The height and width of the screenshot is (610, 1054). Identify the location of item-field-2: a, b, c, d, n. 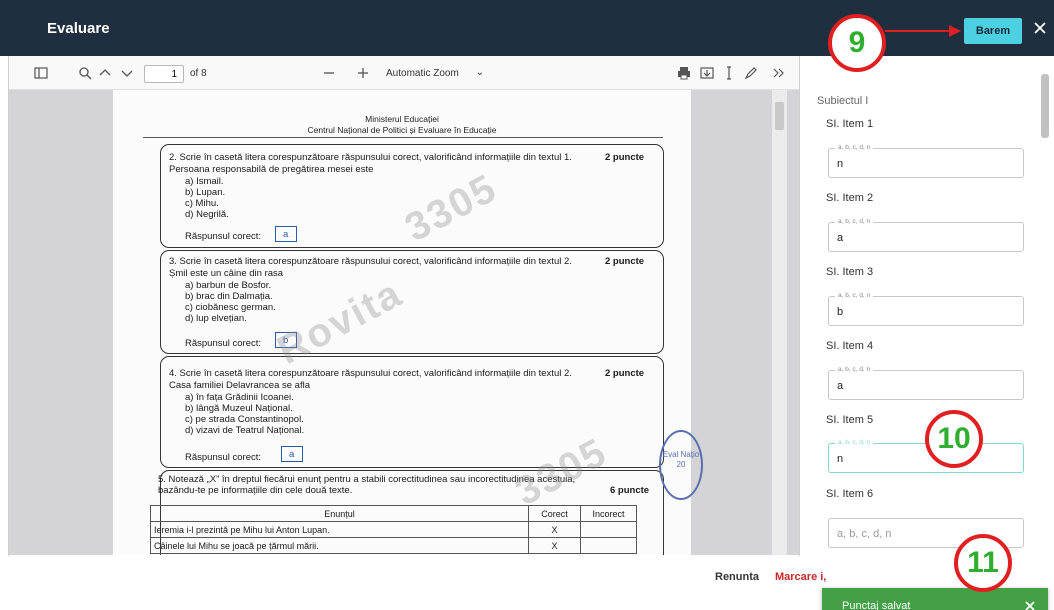
(926, 235).